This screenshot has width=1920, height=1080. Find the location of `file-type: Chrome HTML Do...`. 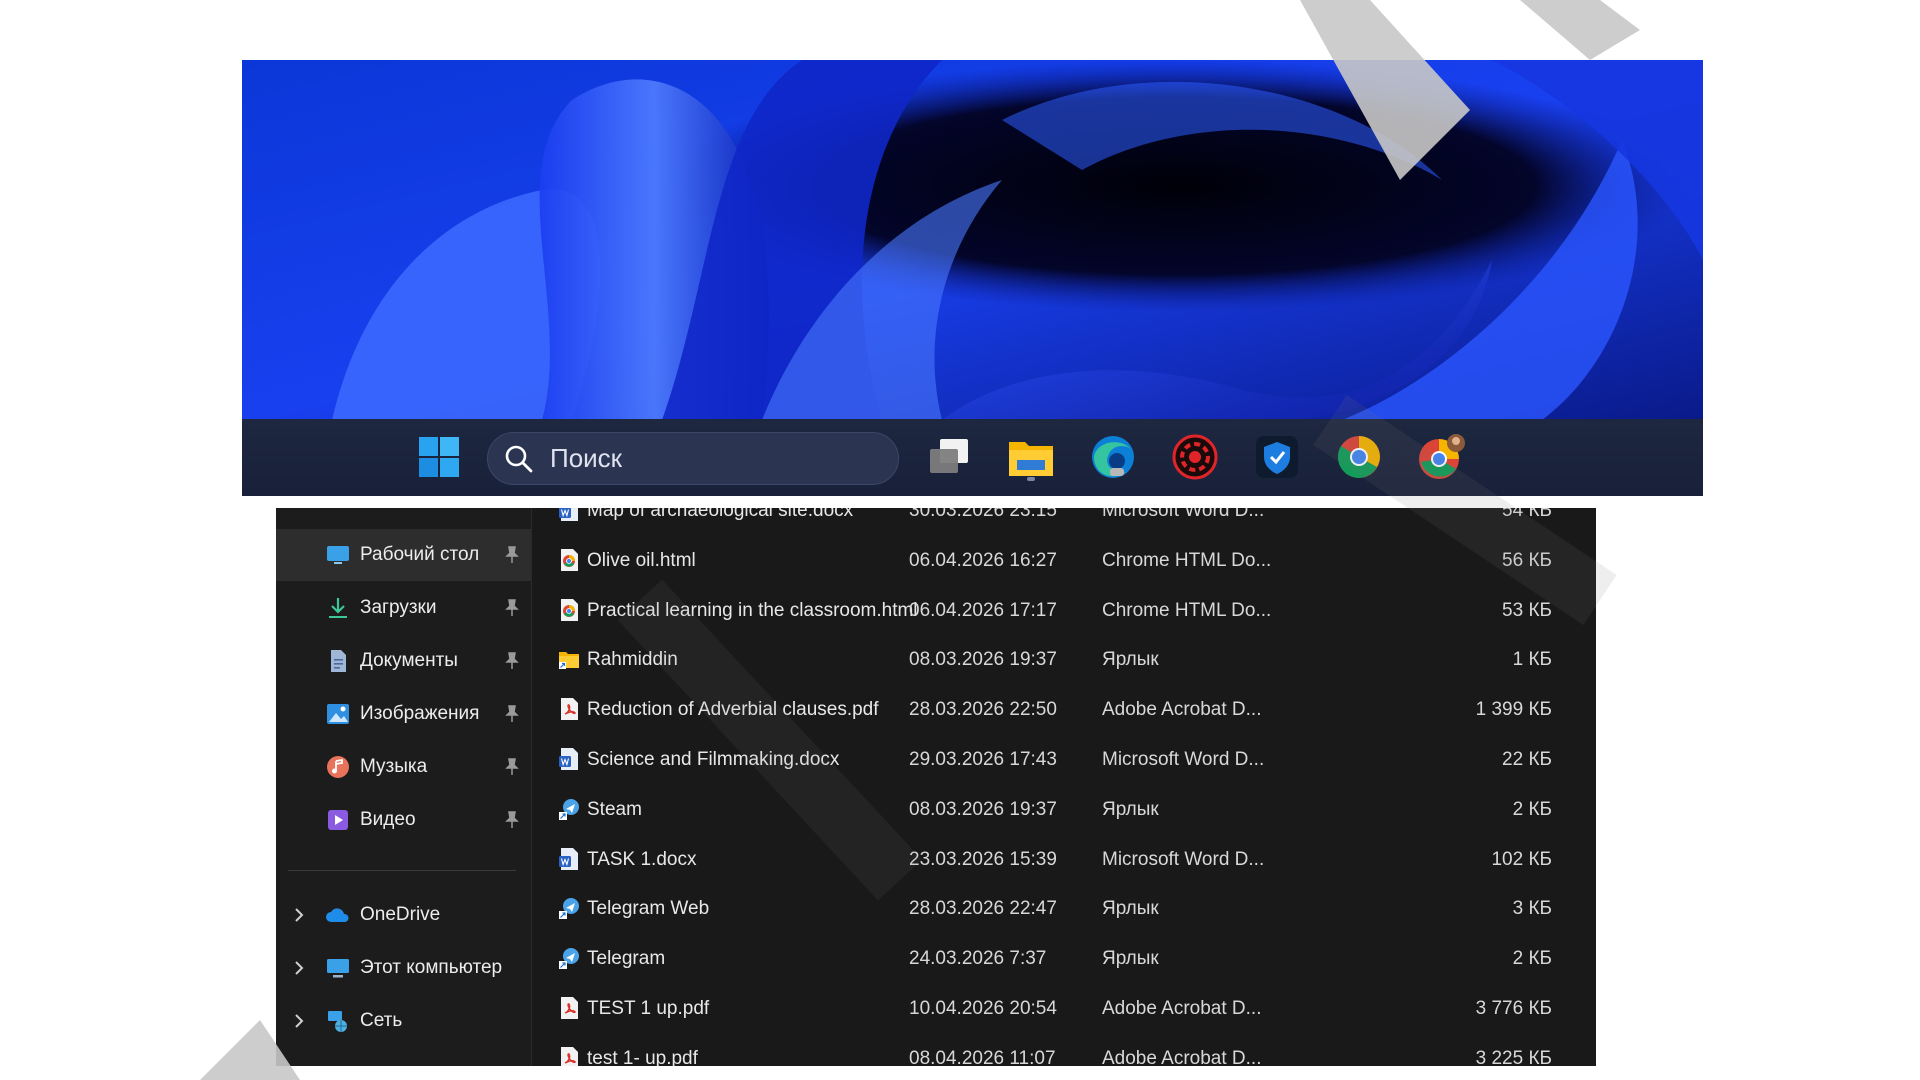

file-type: Chrome HTML Do... is located at coordinates (1187, 610).